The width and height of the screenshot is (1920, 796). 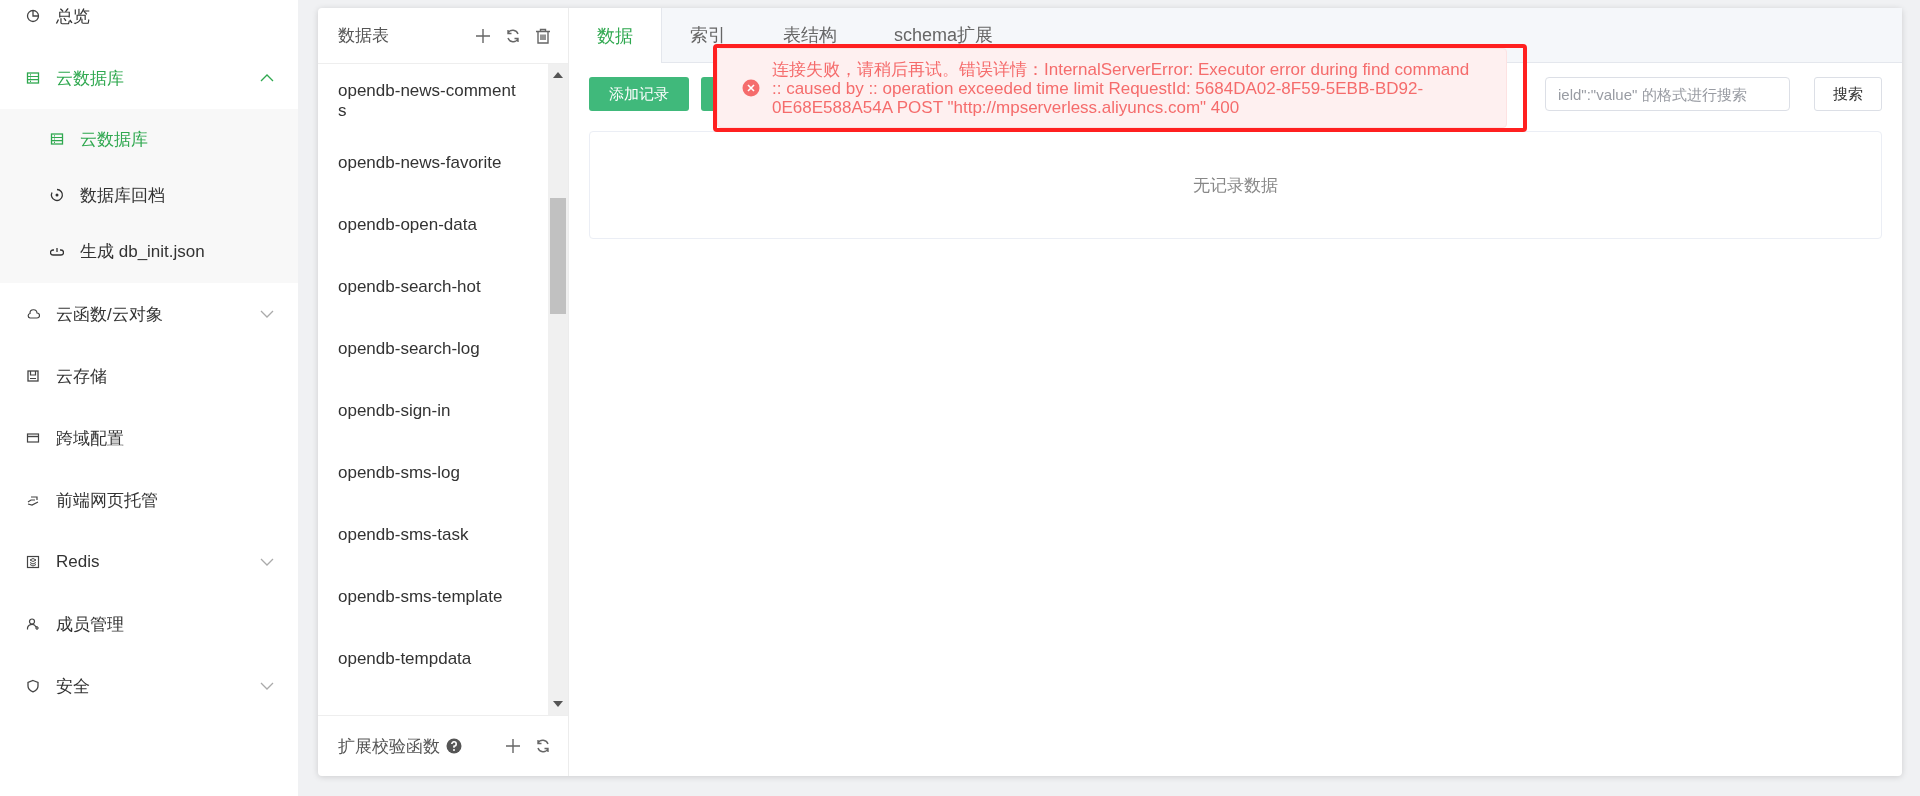 I want to click on table-list-item: opendb-open-data, so click(x=427, y=225).